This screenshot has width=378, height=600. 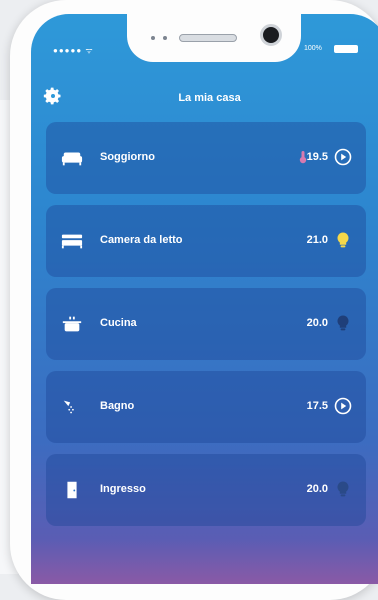 I want to click on room-name: Bagno, so click(x=117, y=406).